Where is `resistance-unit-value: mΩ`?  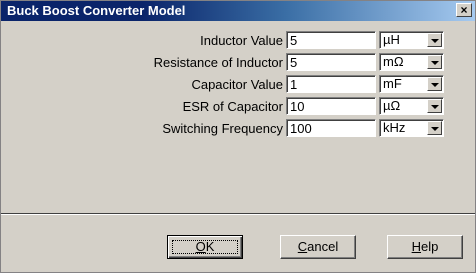
resistance-unit-value: mΩ is located at coordinates (393, 61).